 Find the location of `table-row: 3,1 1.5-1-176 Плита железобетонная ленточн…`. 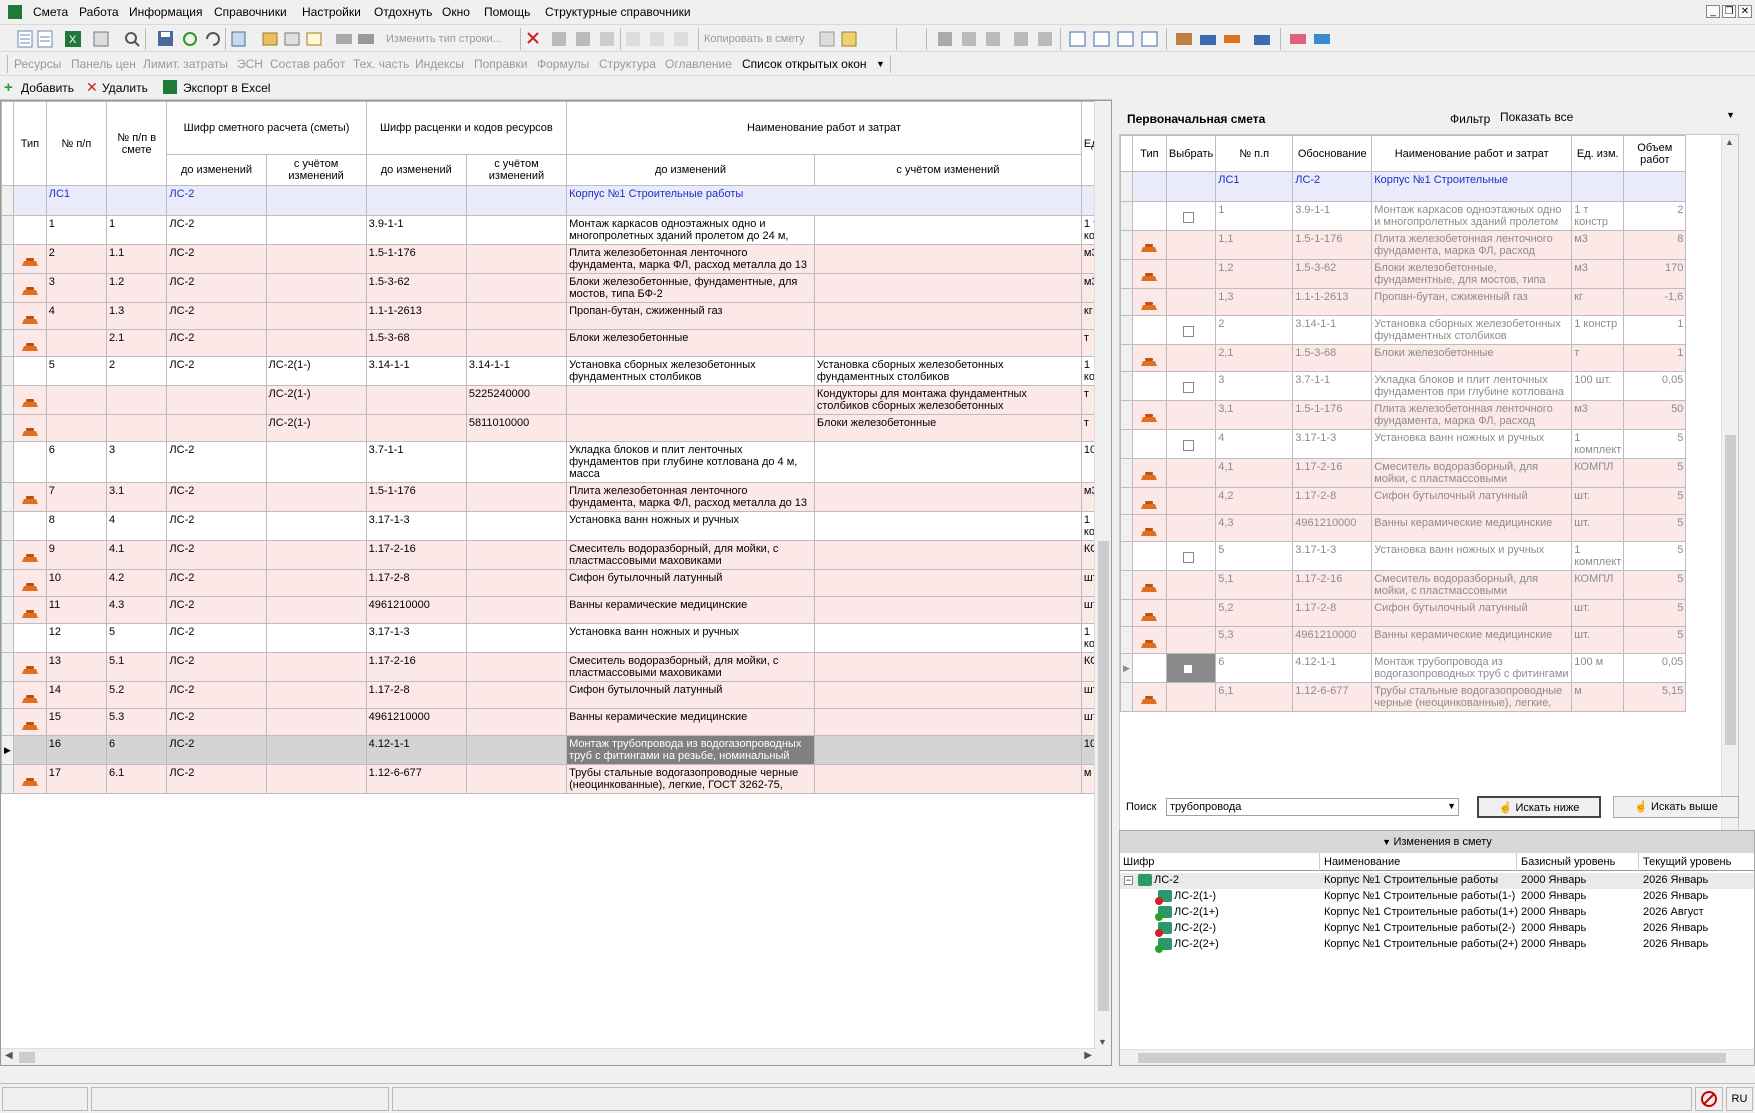

table-row: 3,1 1.5-1-176 Плита железобетонная ленточн… is located at coordinates (1403, 415).